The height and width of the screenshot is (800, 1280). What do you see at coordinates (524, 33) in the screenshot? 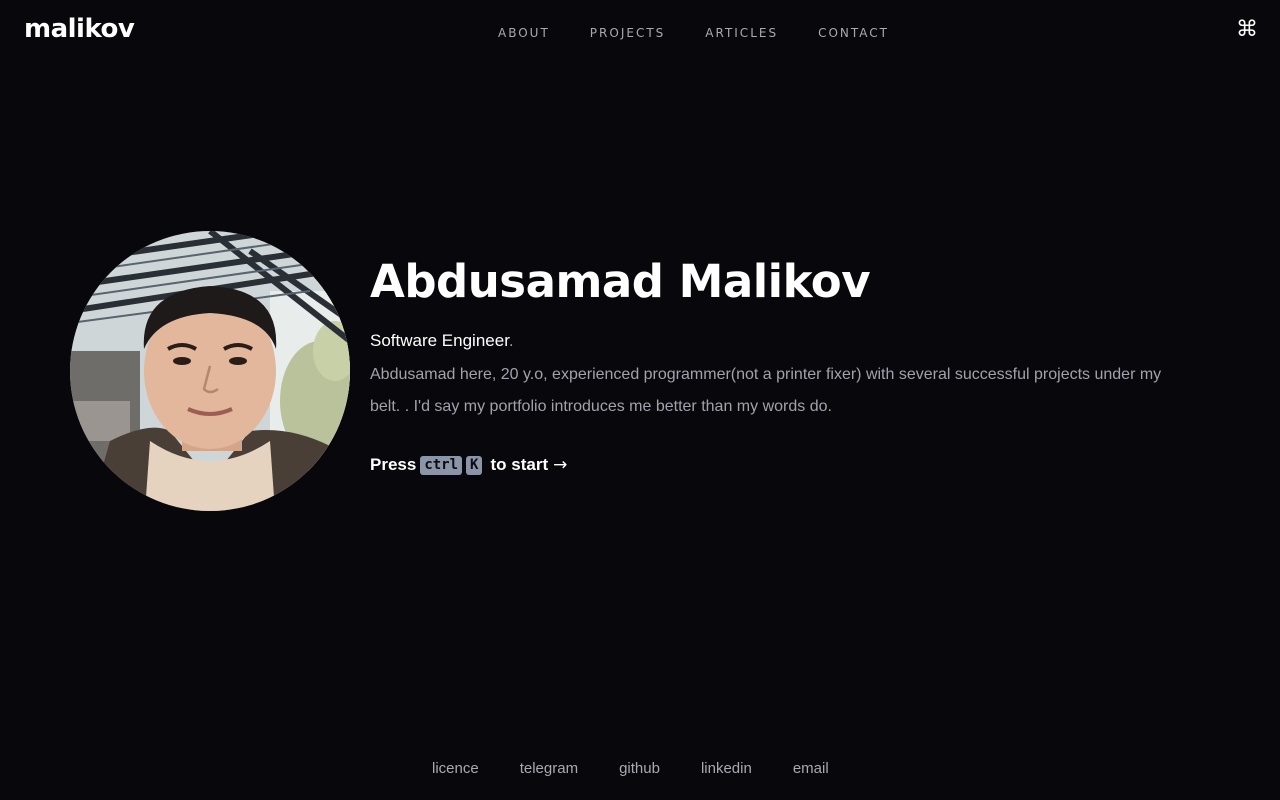
I see `nav-about: ABOUT` at bounding box center [524, 33].